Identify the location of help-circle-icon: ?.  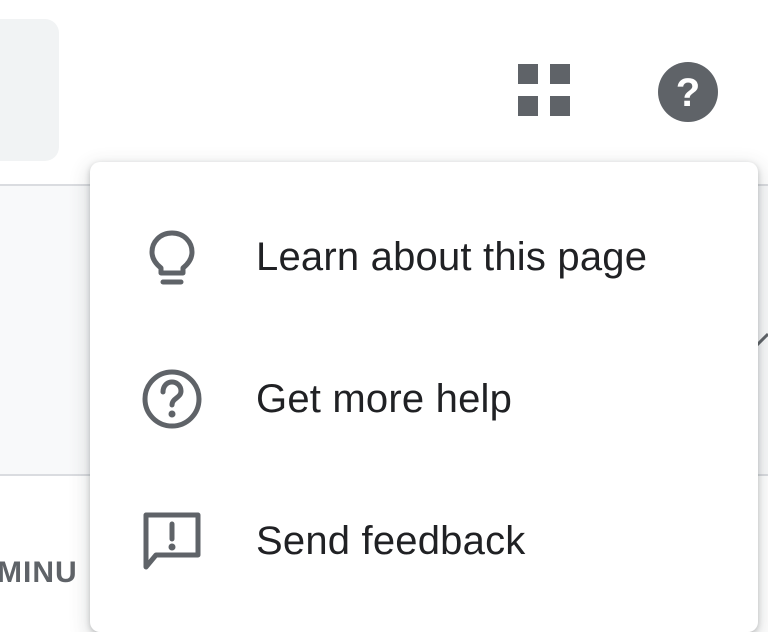
(688, 92).